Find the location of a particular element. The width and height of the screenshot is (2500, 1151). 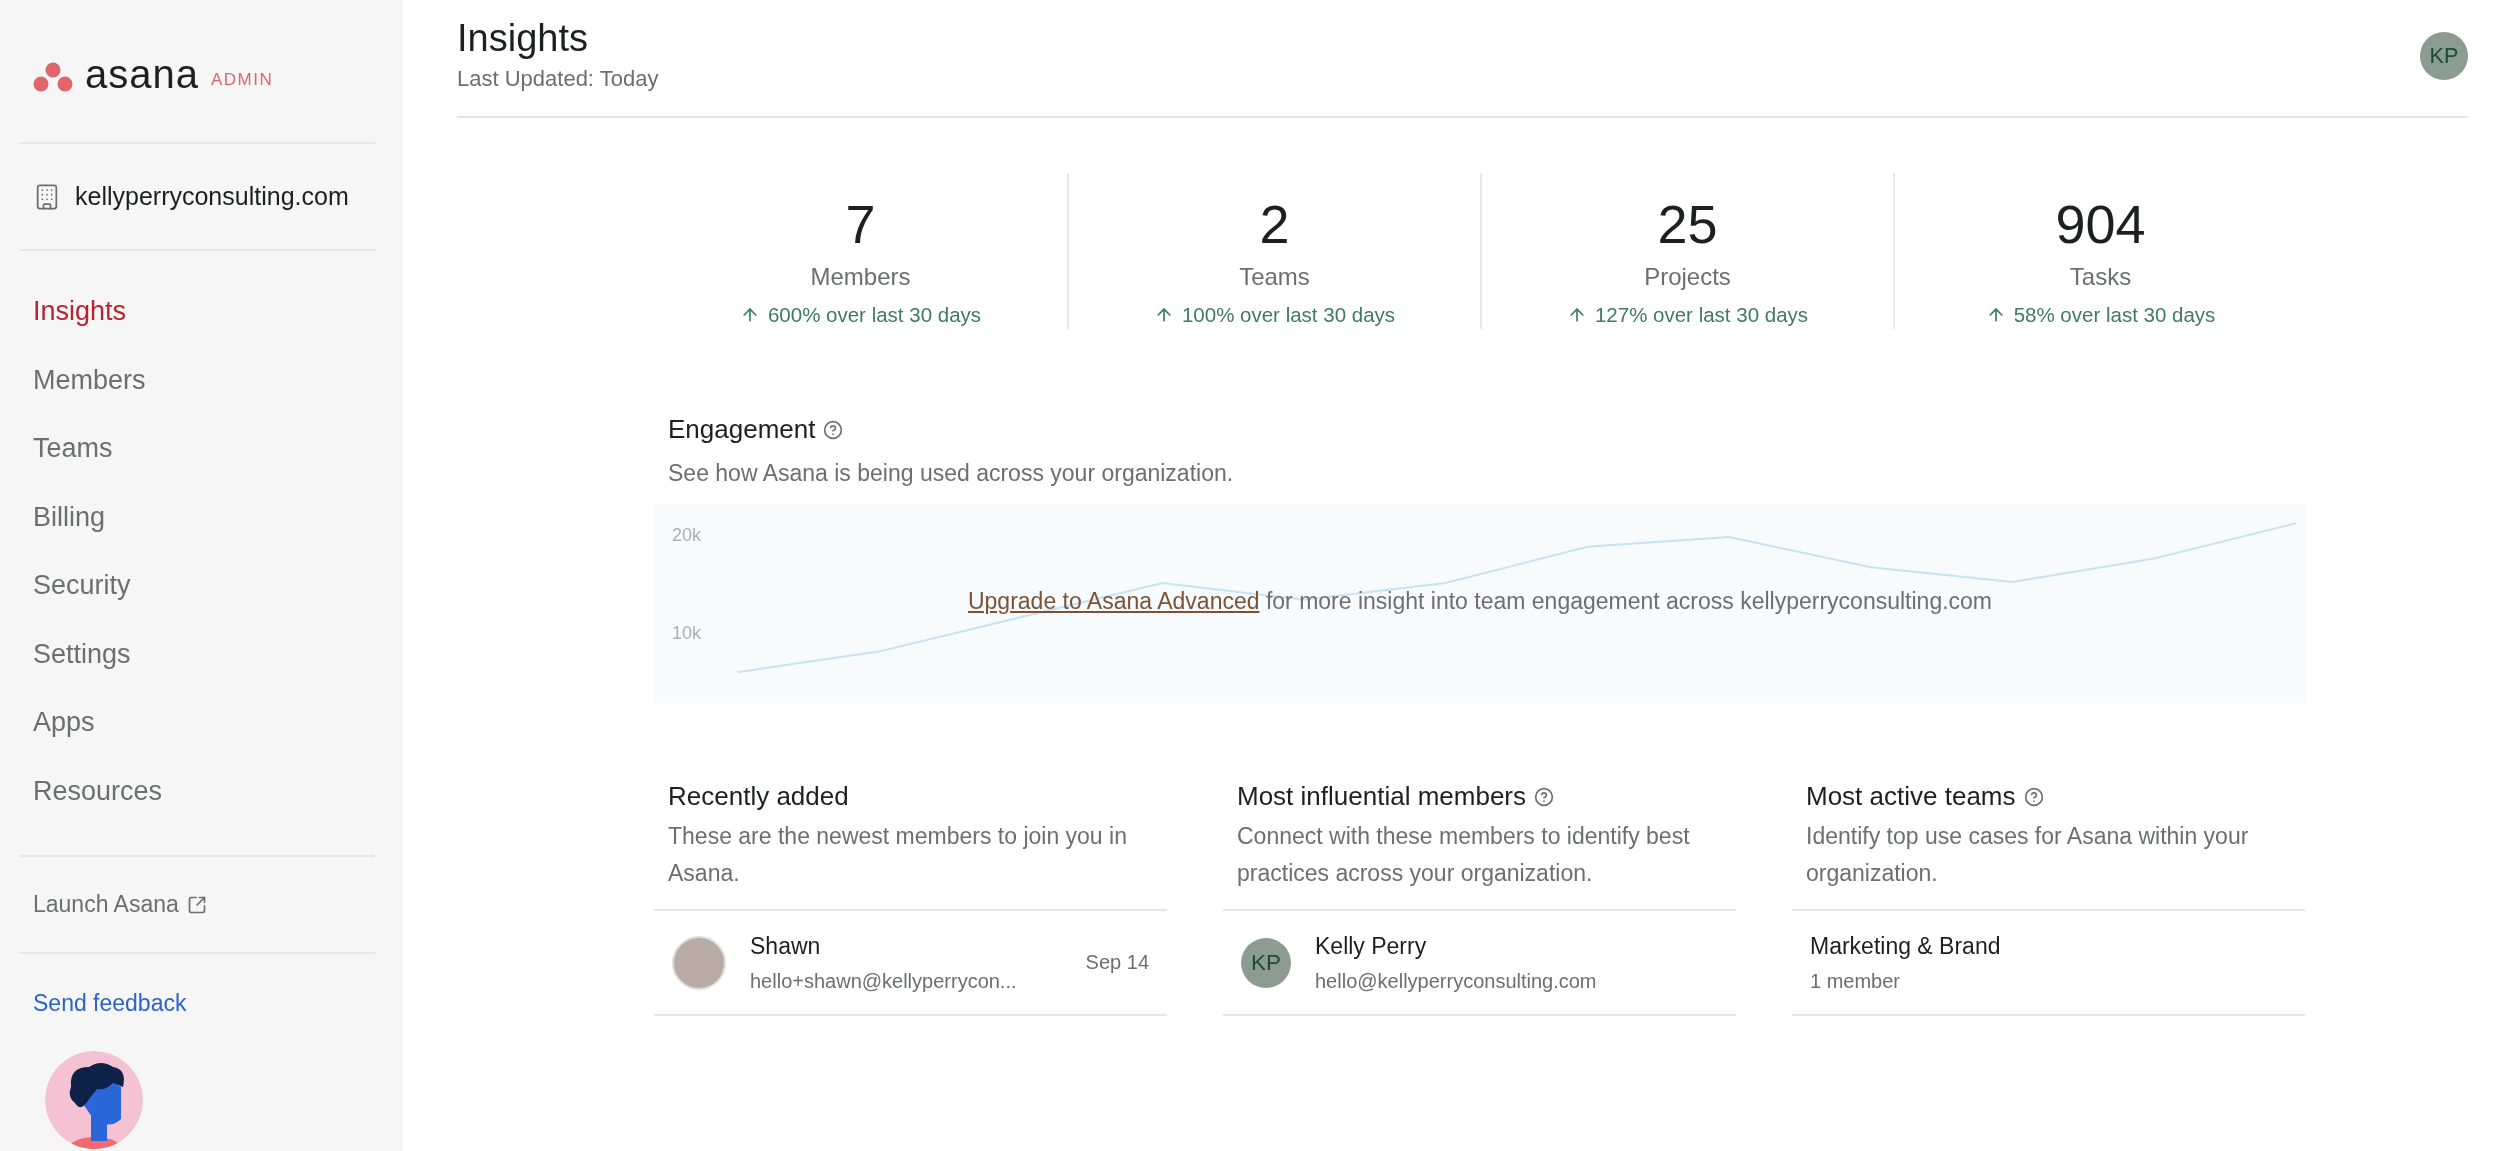

stat-label: Projects is located at coordinates (1687, 277).